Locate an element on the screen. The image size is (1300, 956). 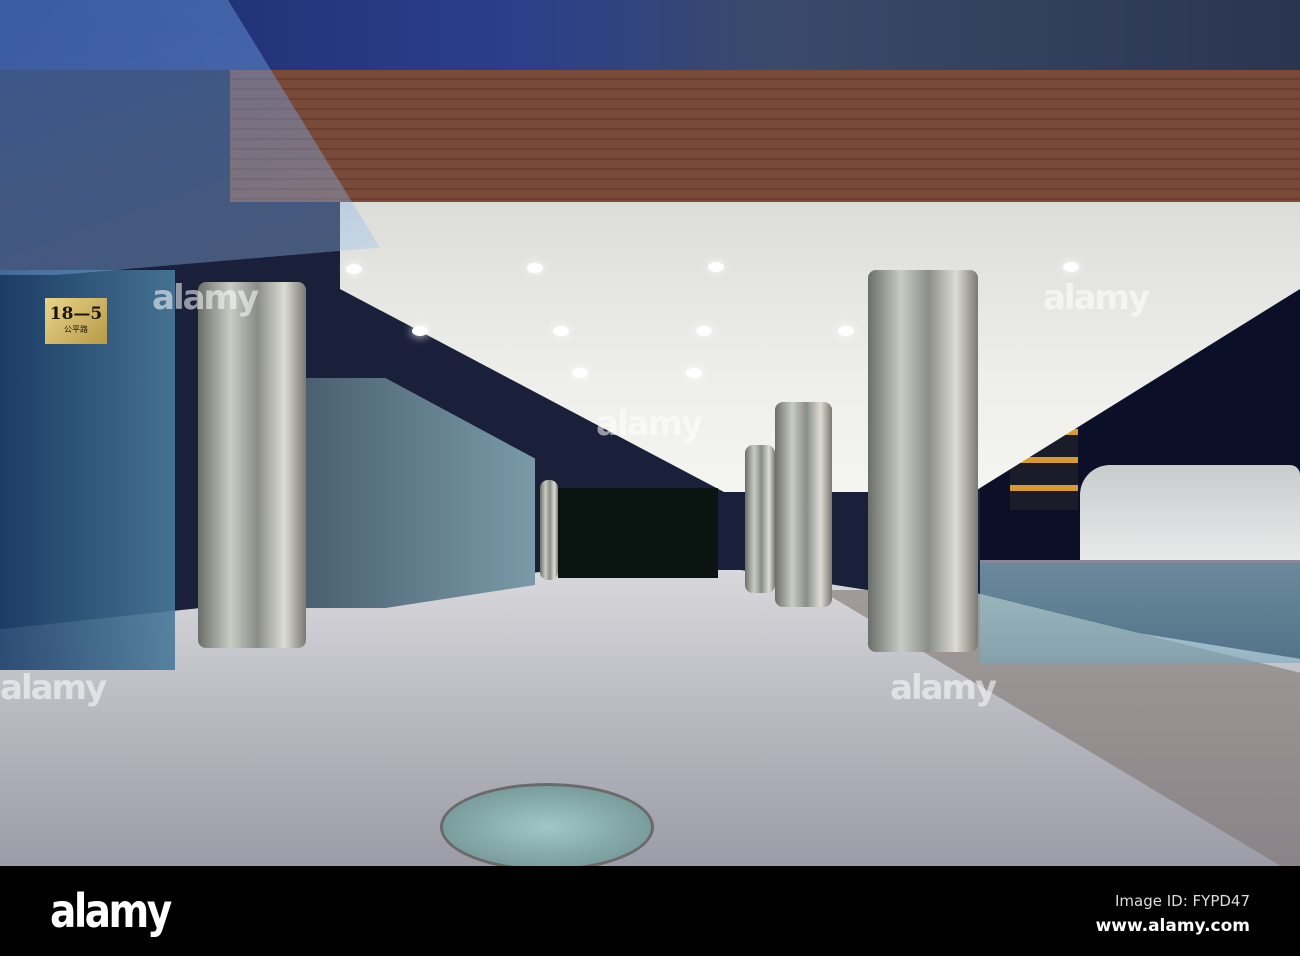
corridor-end is located at coordinates (638, 533).